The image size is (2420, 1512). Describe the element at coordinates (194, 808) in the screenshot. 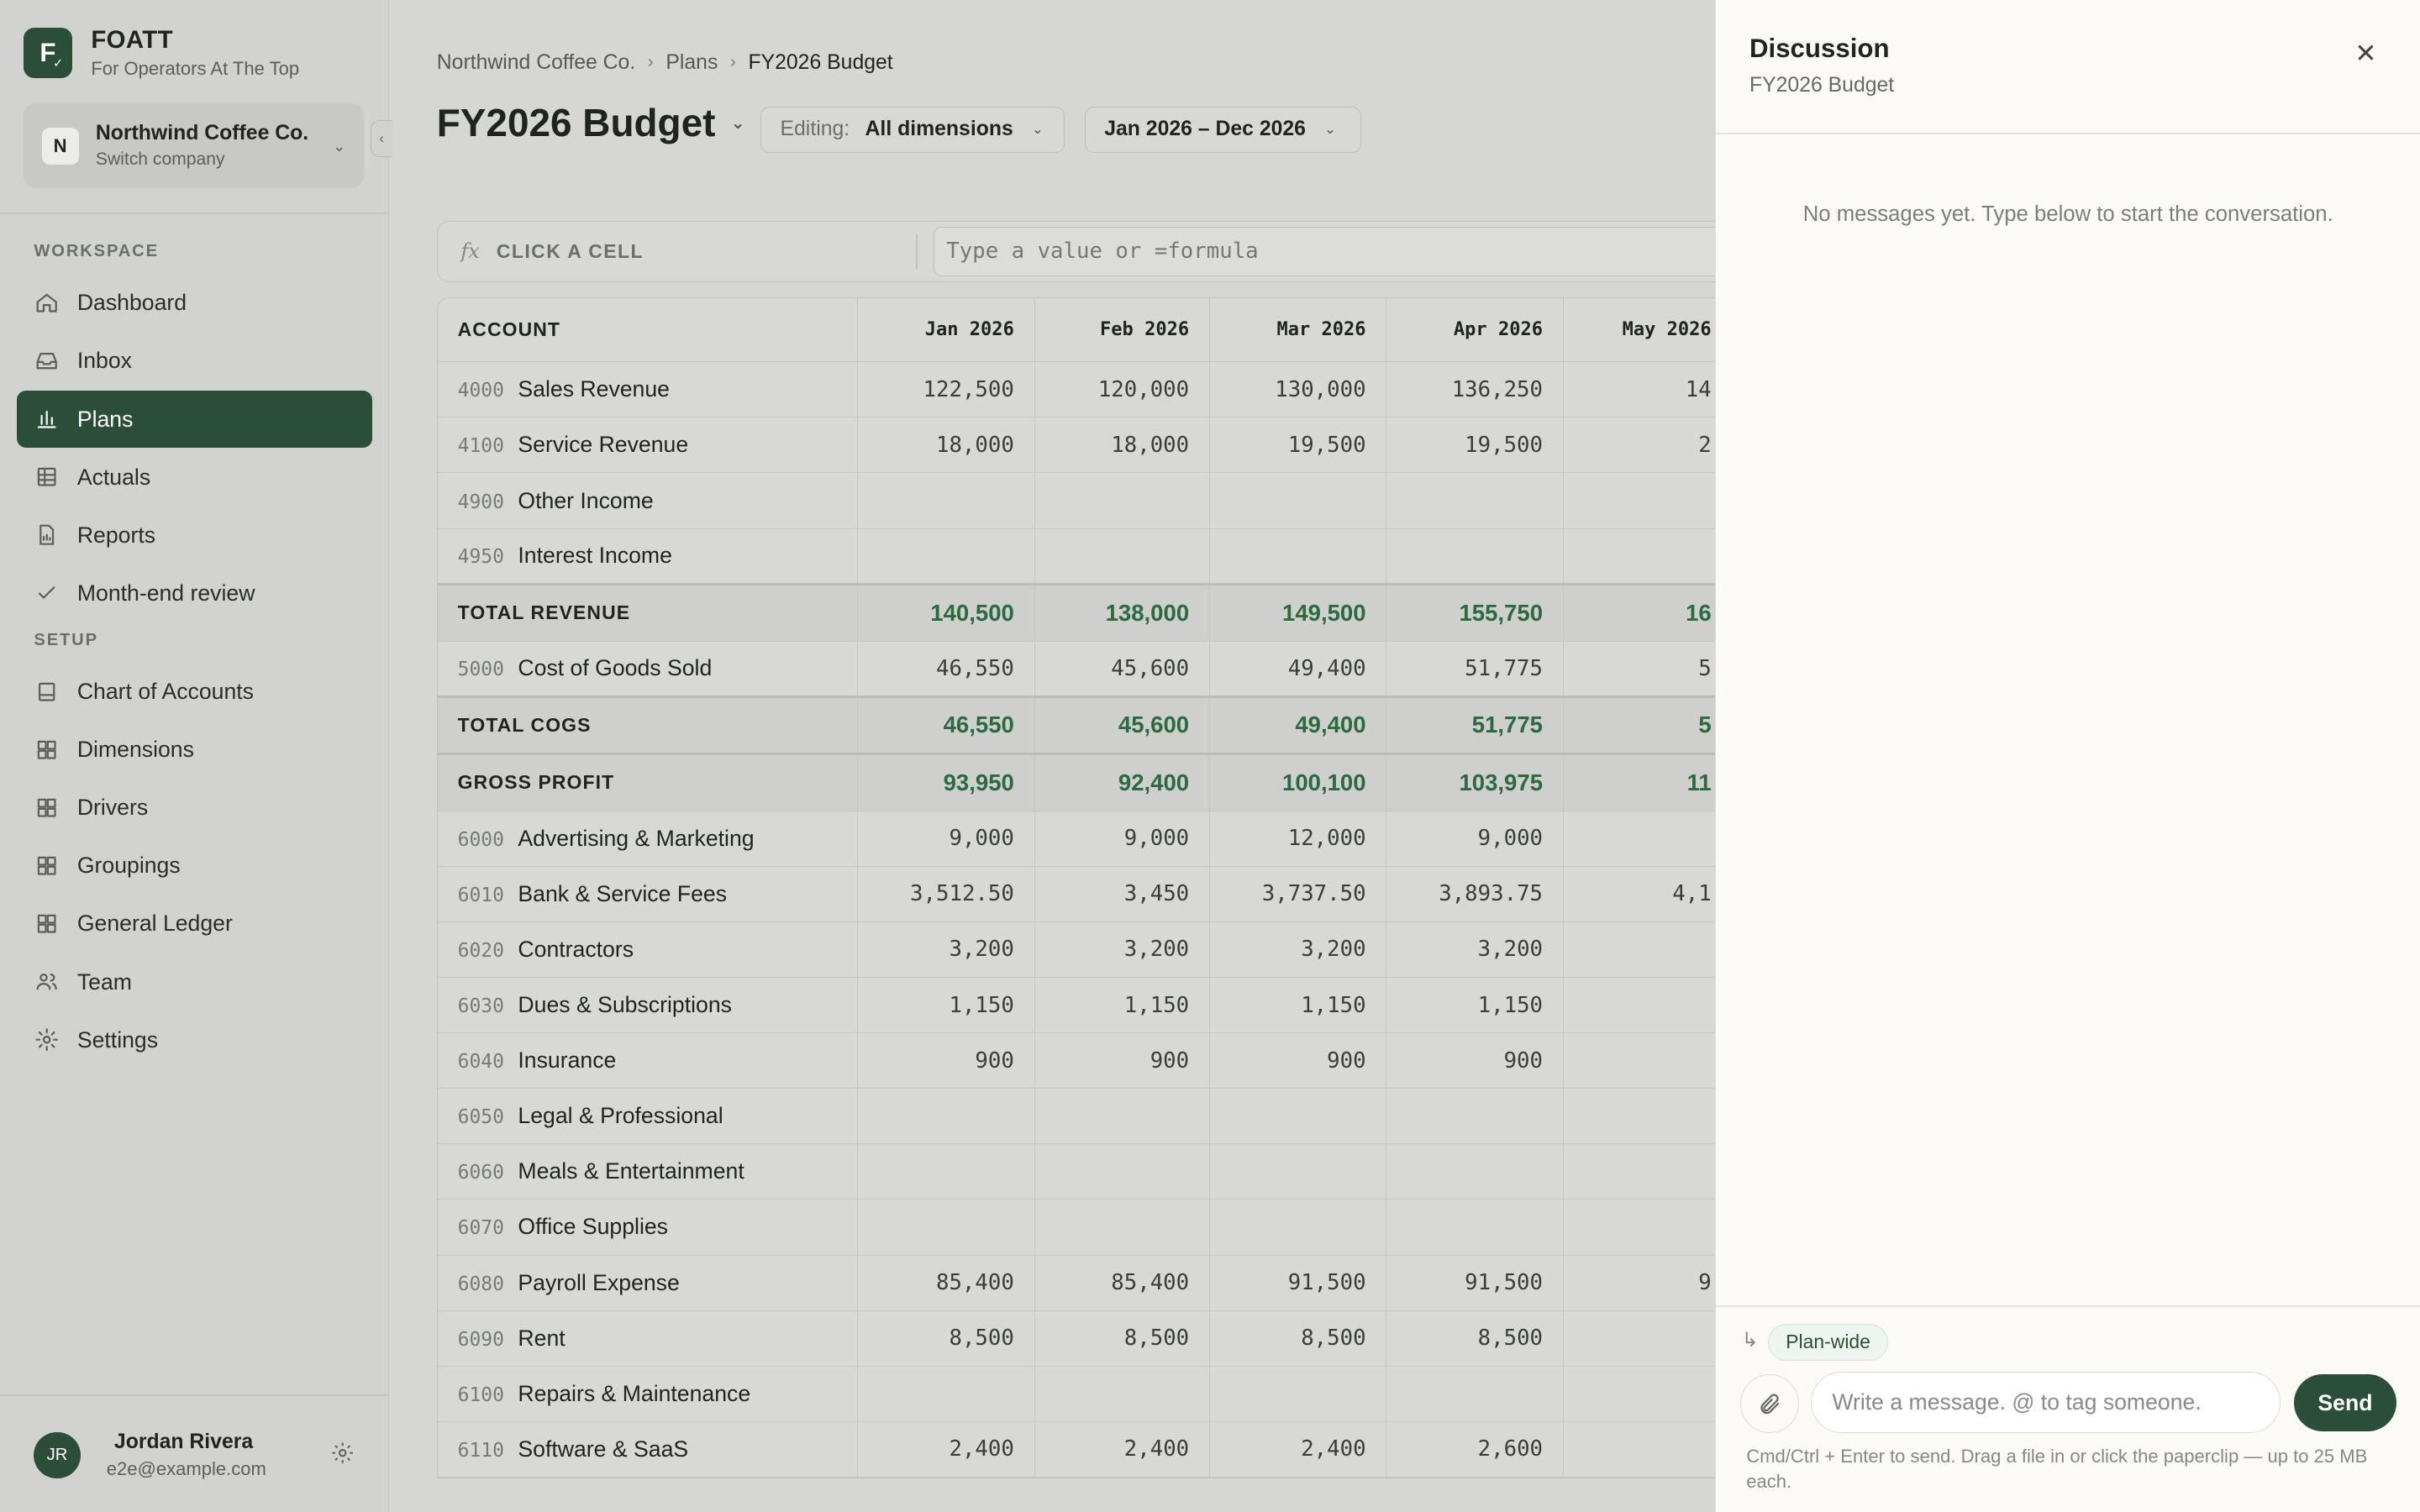

I see `sidebar-item-drivers: Drivers` at that location.